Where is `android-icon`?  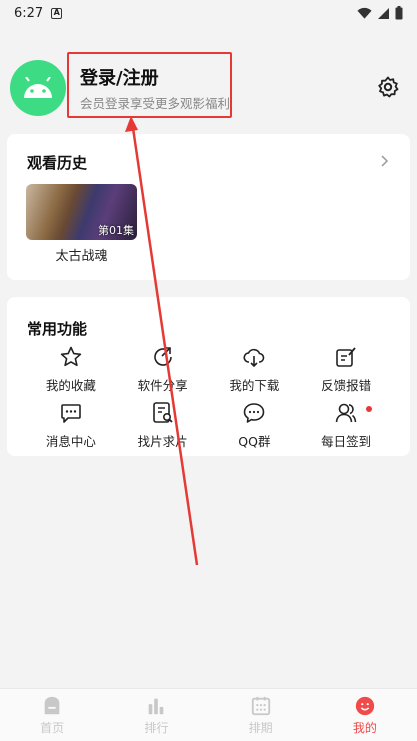 android-icon is located at coordinates (38, 87).